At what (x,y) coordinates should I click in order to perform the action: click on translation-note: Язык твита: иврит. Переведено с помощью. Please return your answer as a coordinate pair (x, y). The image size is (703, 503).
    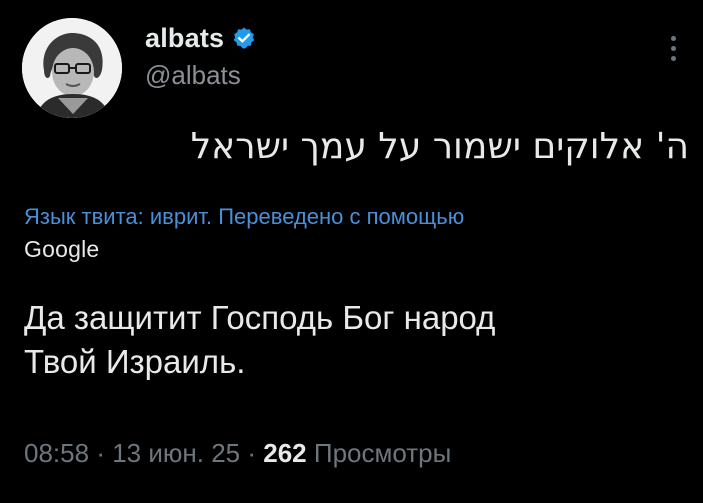
    Looking at the image, I should click on (344, 217).